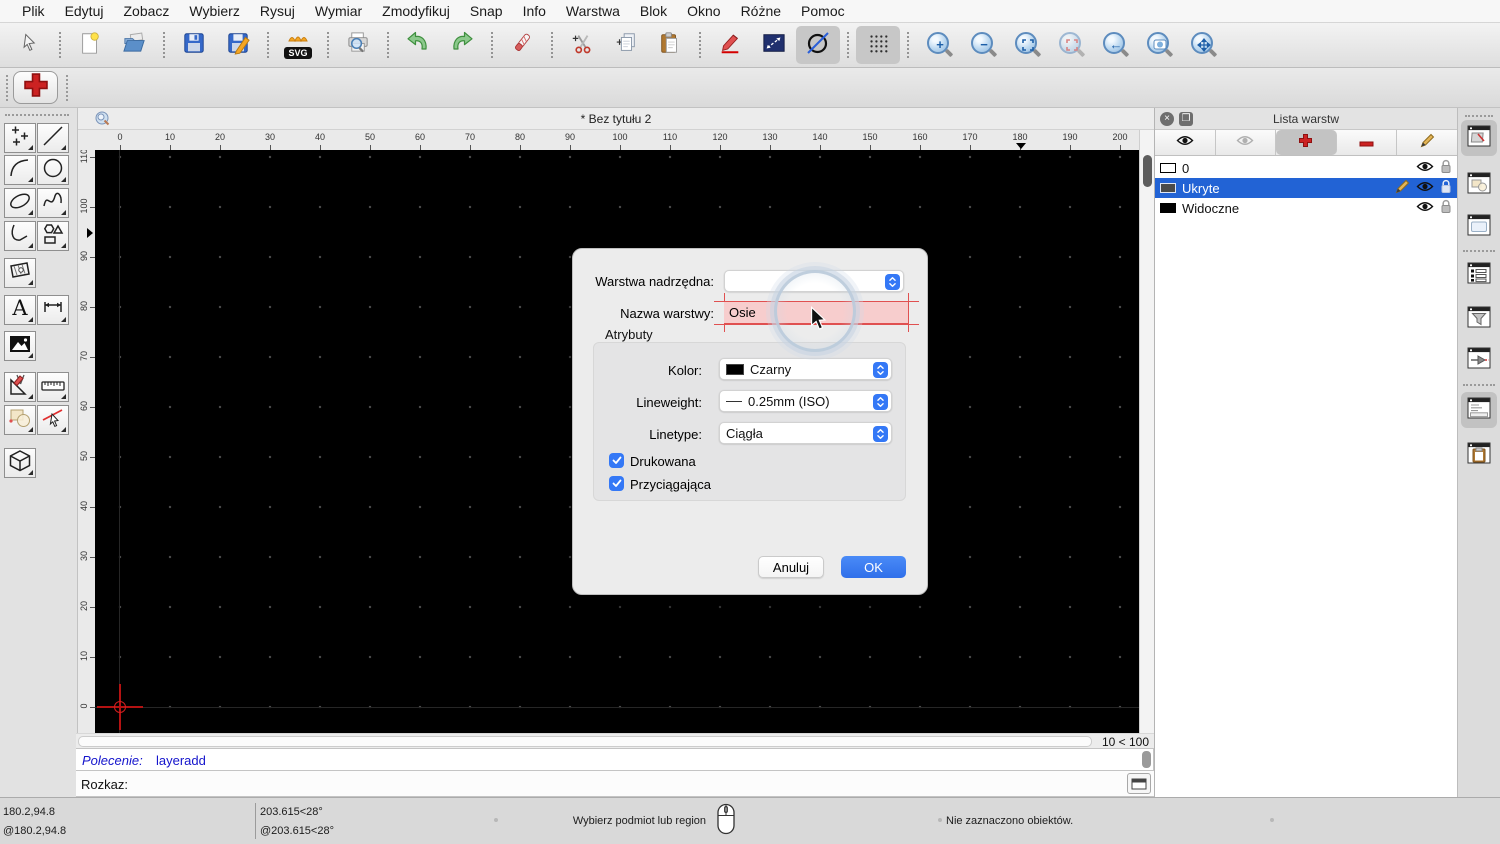 This screenshot has height=844, width=1500. What do you see at coordinates (1479, 116) in the screenshot?
I see `dock-handle` at bounding box center [1479, 116].